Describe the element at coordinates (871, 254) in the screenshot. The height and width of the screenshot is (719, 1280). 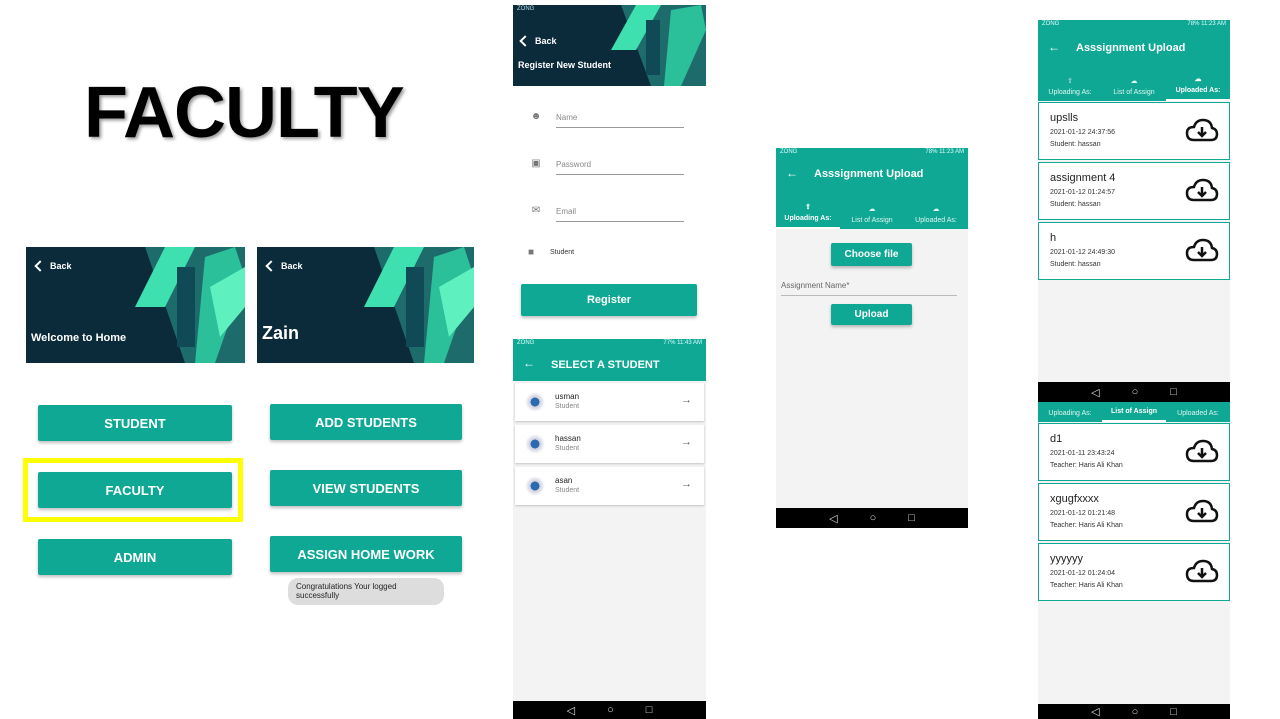
I see `choose-file-button: Choose file` at that location.